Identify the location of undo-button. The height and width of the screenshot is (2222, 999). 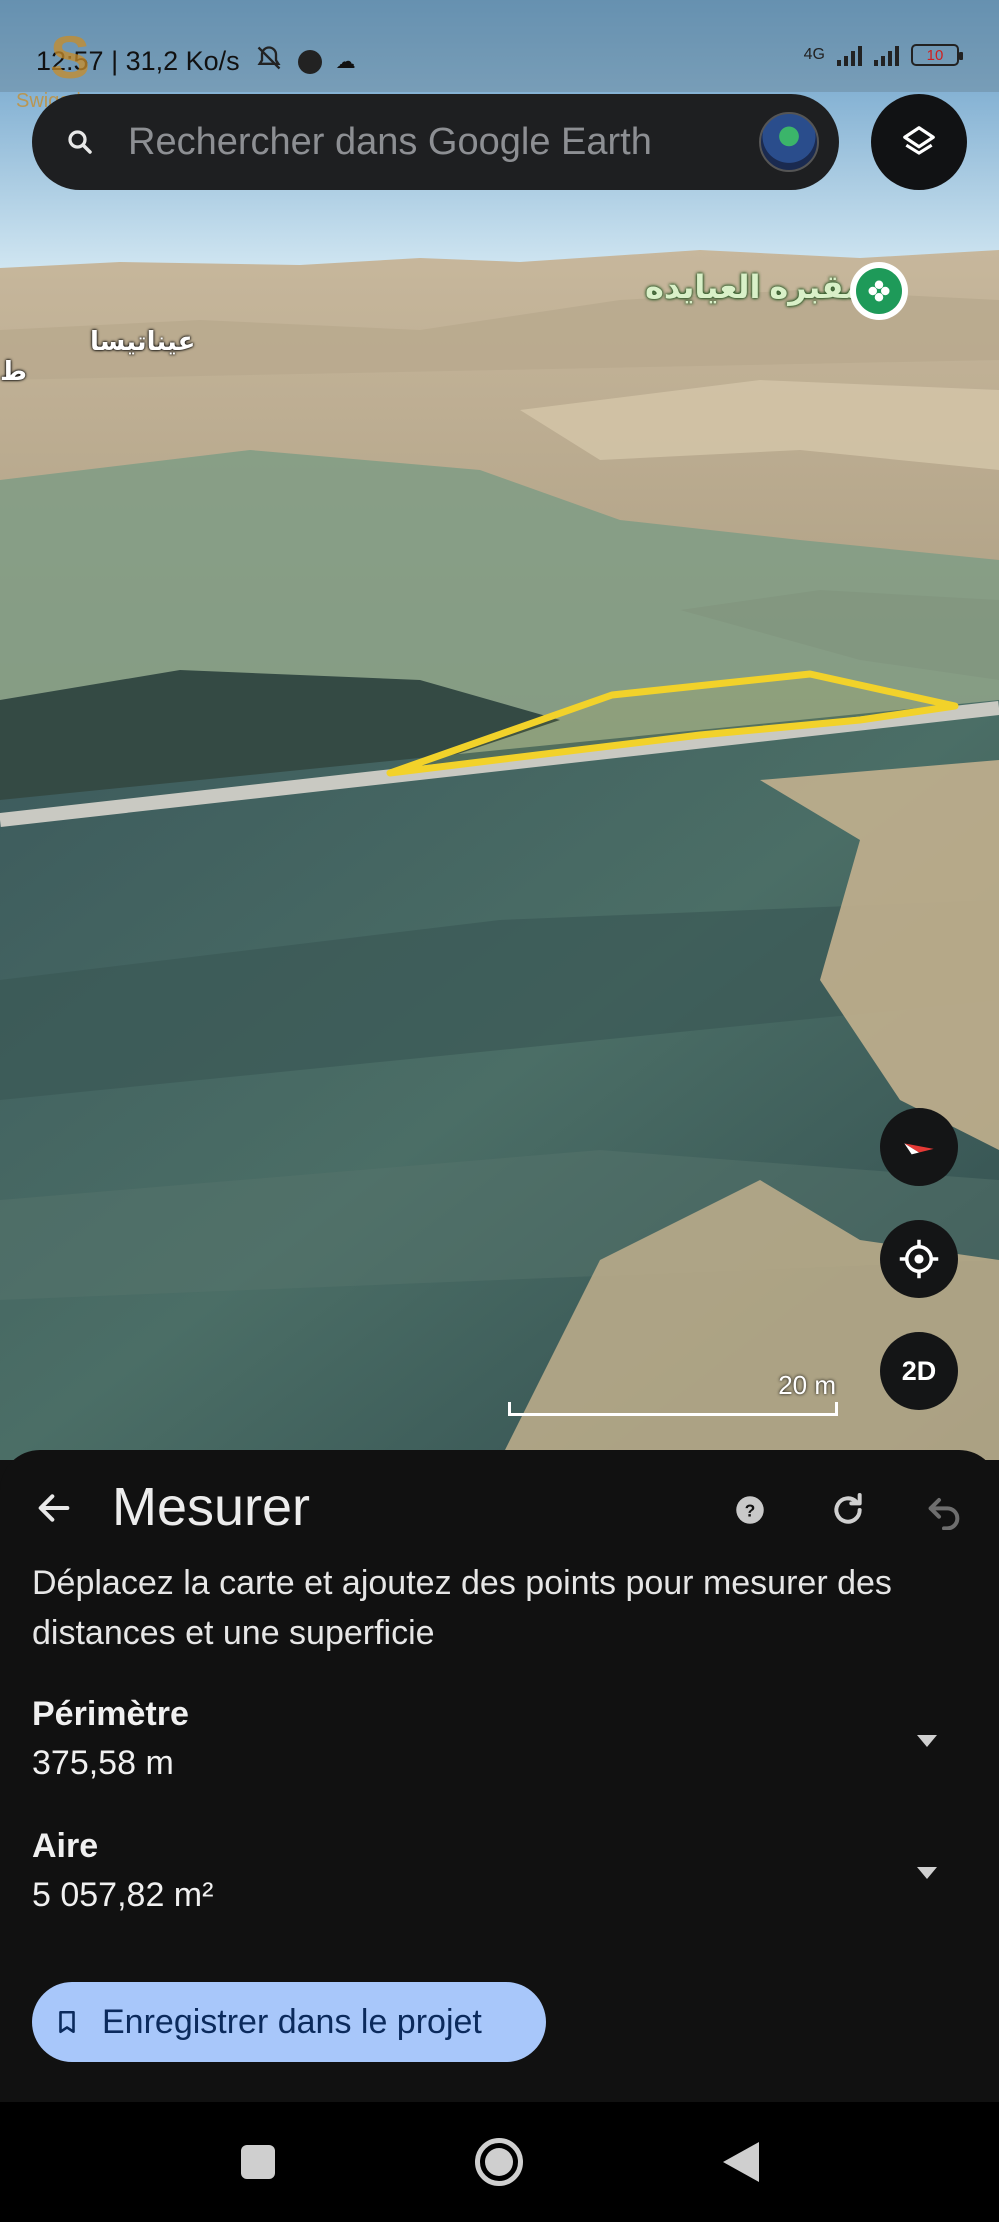
(944, 1510).